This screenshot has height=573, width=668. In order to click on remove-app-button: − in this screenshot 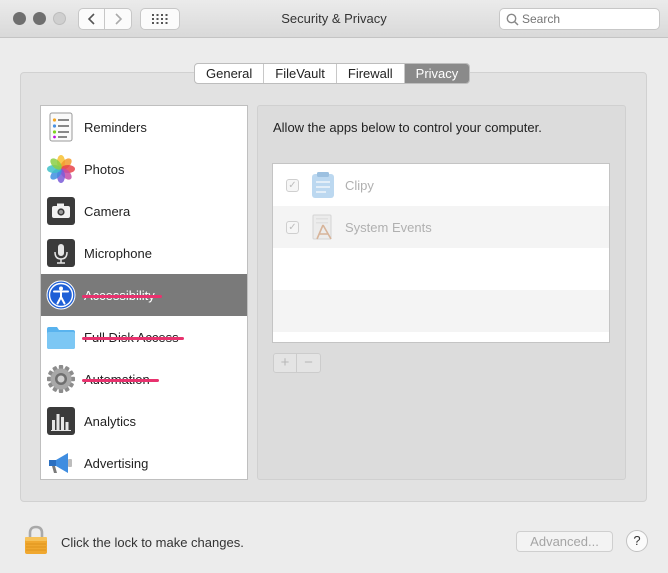, I will do `click(308, 363)`.